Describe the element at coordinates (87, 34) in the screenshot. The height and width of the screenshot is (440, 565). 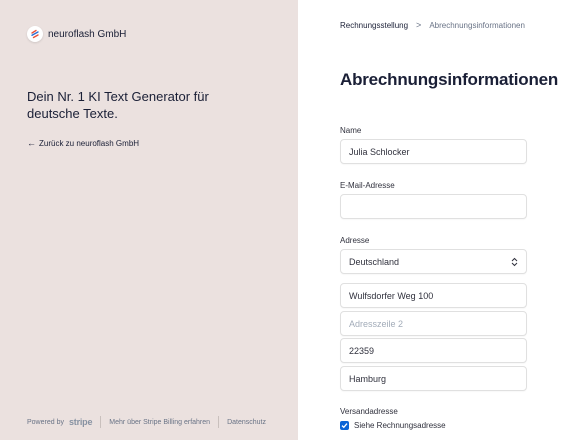
I see `company-name: neuroflash GmbH` at that location.